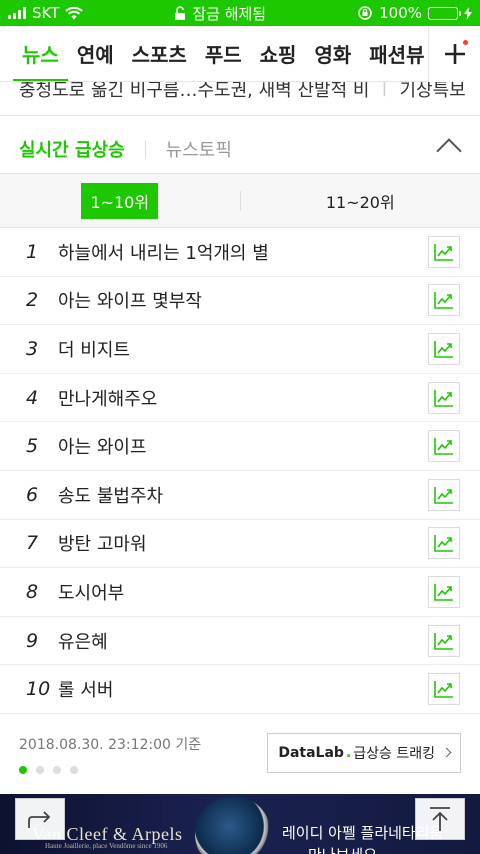 This screenshot has width=480, height=854. What do you see at coordinates (278, 53) in the screenshot?
I see `tab-shopping: 쇼핑` at bounding box center [278, 53].